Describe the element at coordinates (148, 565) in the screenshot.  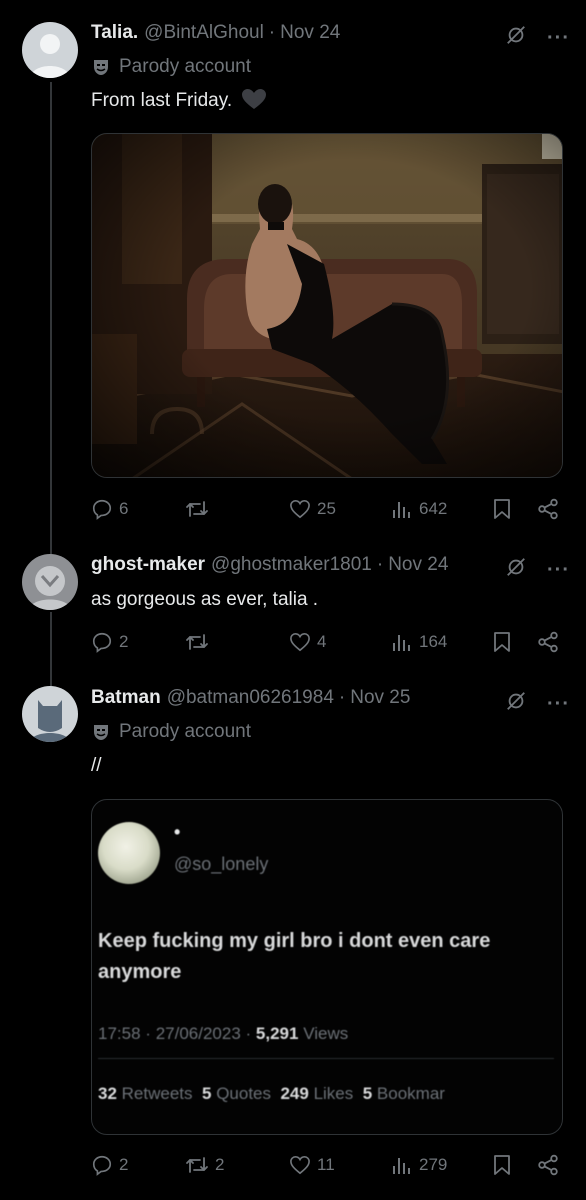
I see `display-name: ghost-maker` at that location.